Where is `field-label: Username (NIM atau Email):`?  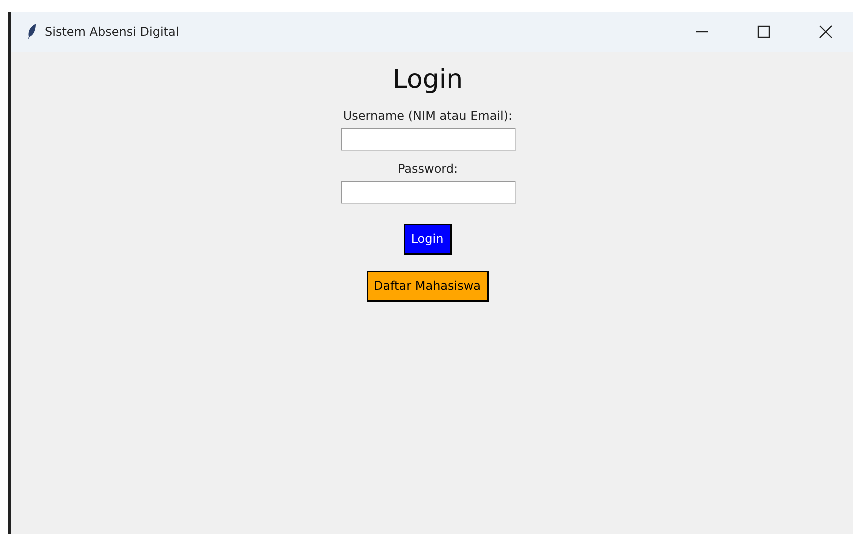 field-label: Username (NIM atau Email): is located at coordinates (428, 116).